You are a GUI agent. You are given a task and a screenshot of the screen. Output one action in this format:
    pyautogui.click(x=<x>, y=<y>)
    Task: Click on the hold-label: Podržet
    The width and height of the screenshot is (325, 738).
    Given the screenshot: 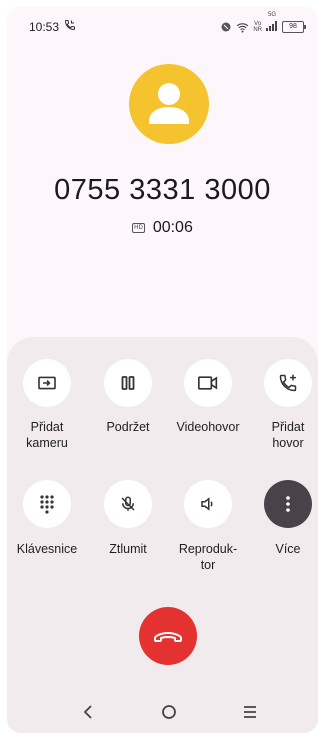 What is the action you would take?
    pyautogui.click(x=128, y=427)
    